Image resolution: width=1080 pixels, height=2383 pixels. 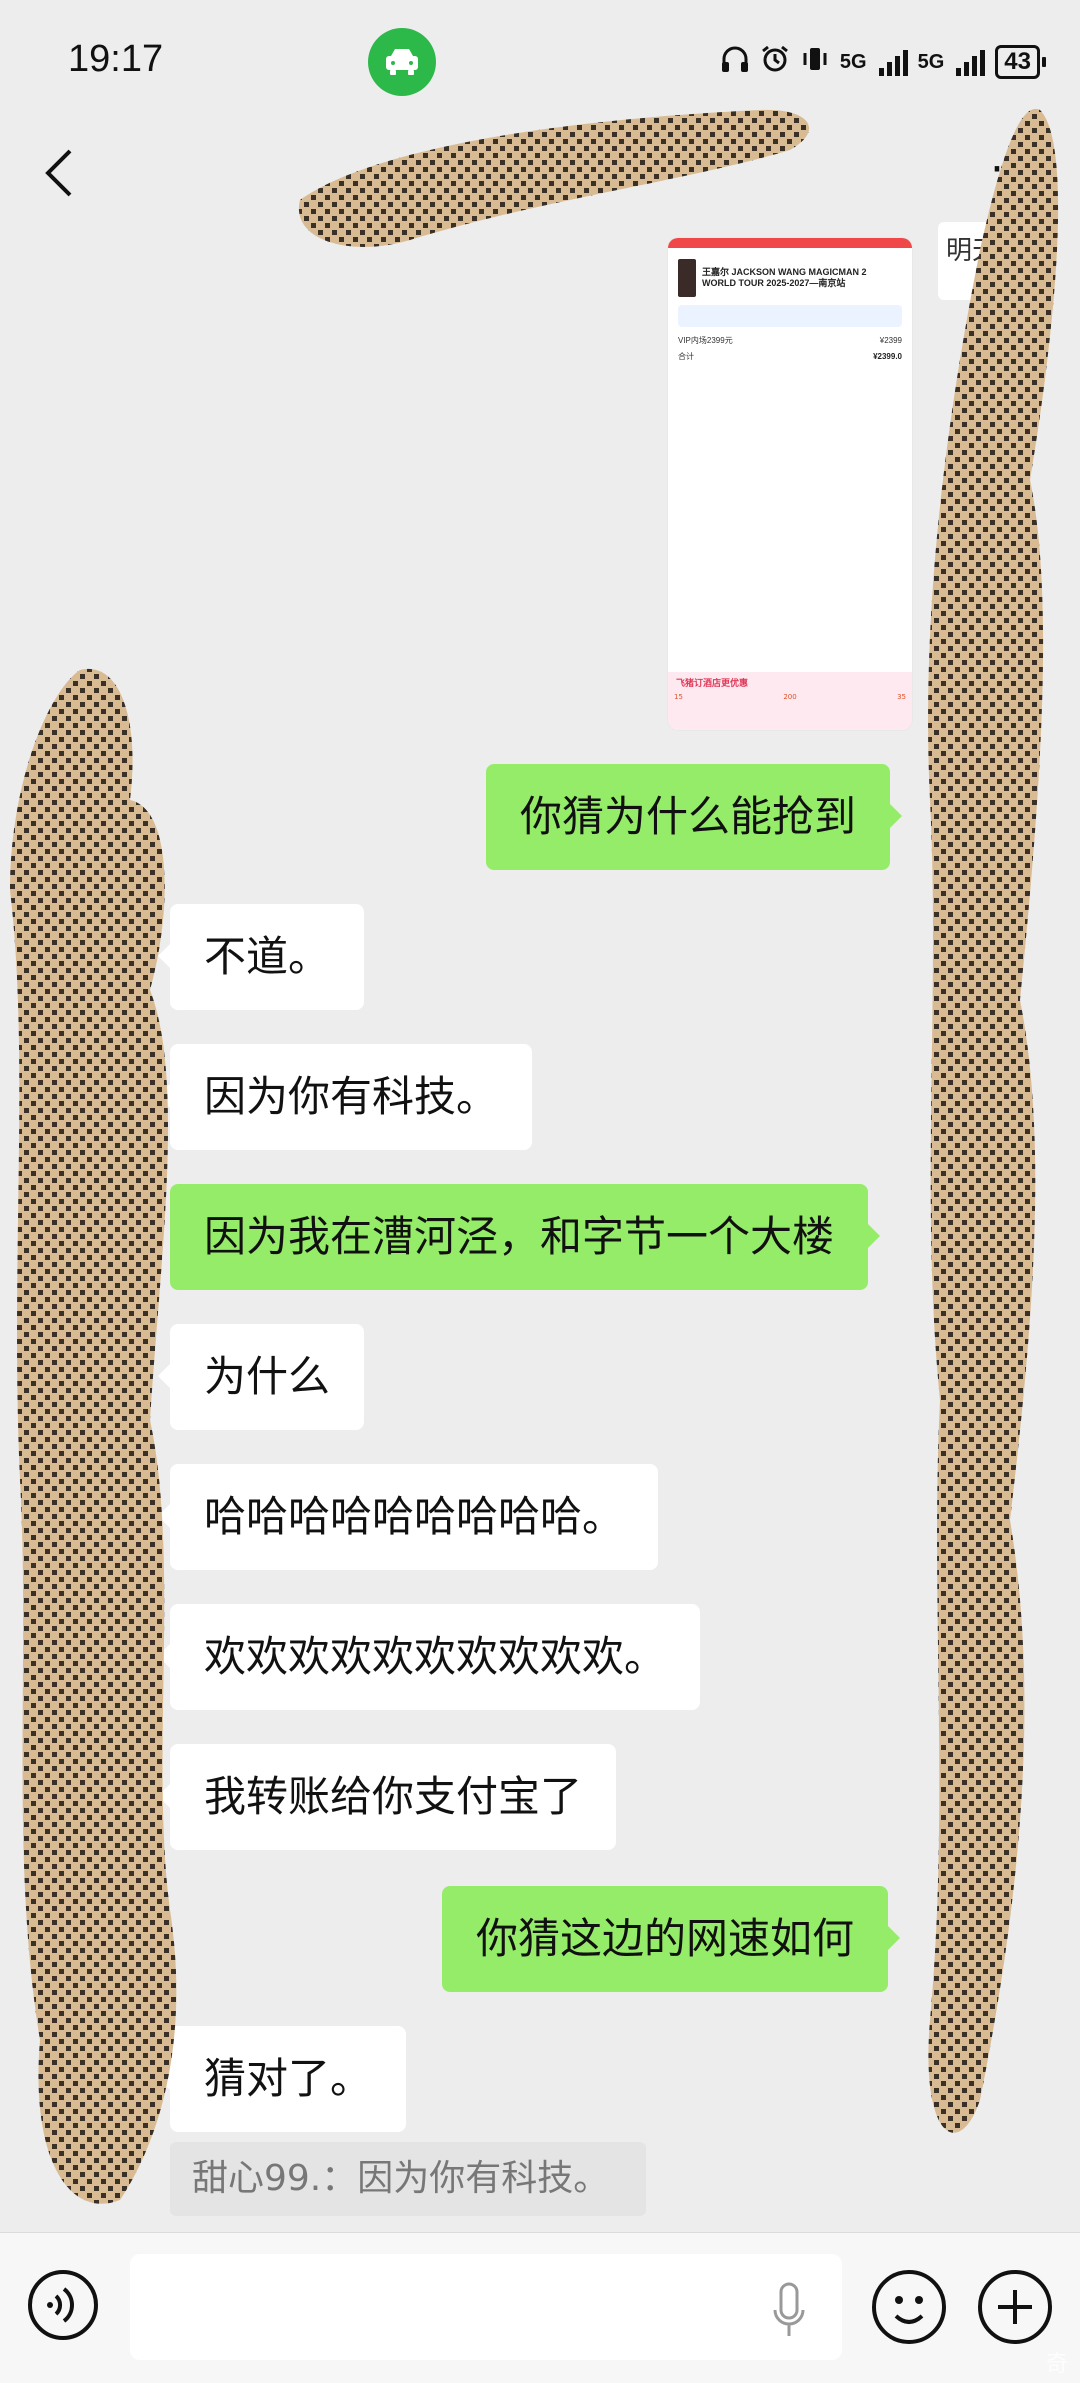 What do you see at coordinates (893, 62) in the screenshot?
I see `signal-bars-1-icon` at bounding box center [893, 62].